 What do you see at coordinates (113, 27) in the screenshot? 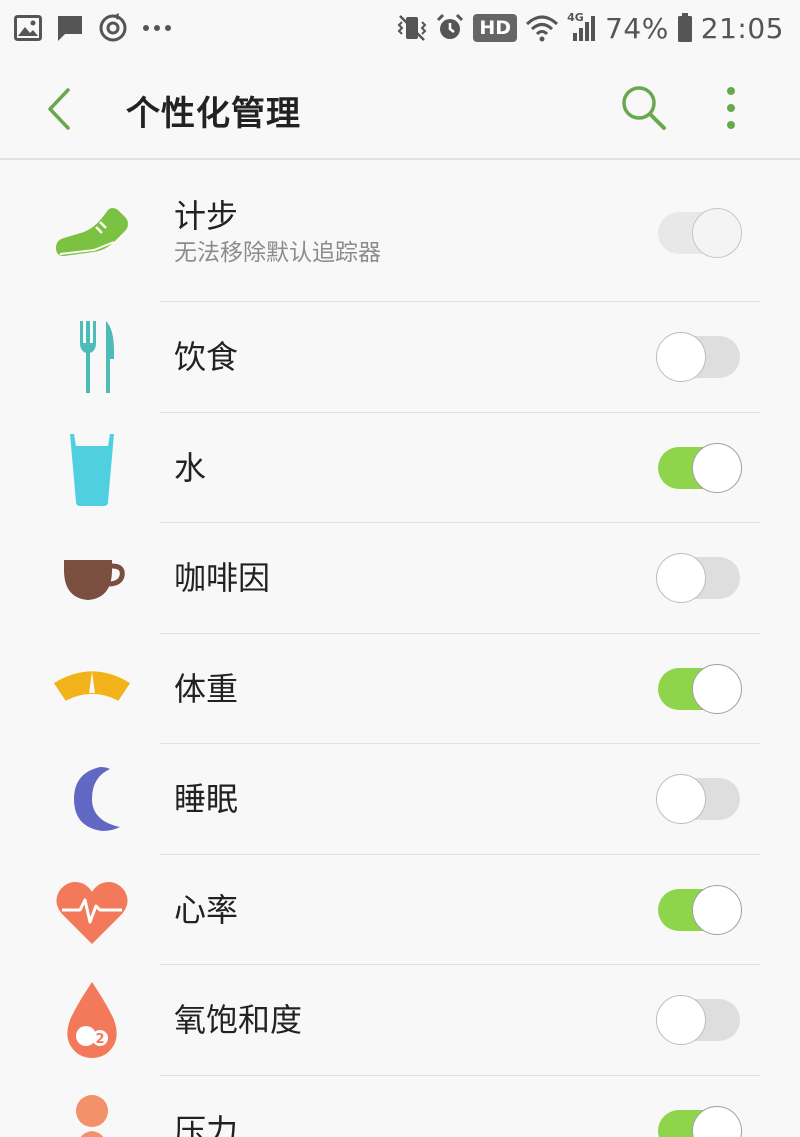
I see `sync-icon` at bounding box center [113, 27].